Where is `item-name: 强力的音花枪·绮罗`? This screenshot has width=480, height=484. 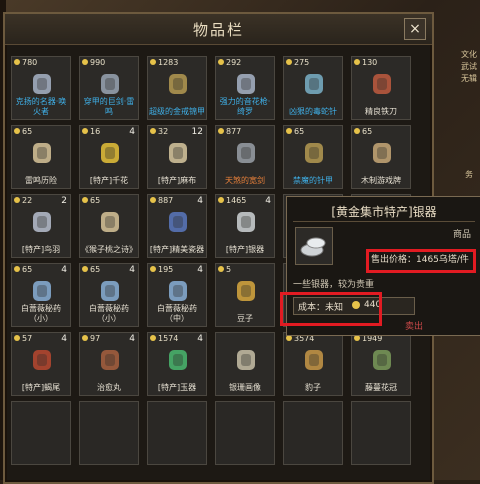 item-name: 强力的音花枪·绮罗 is located at coordinates (245, 106).